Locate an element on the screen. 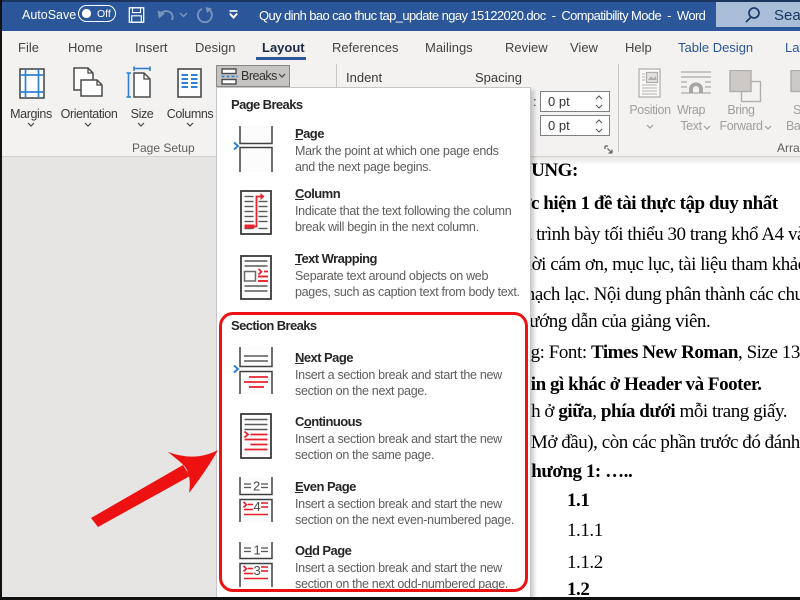 The height and width of the screenshot is (600, 800). svg-text: 3 is located at coordinates (257, 570).